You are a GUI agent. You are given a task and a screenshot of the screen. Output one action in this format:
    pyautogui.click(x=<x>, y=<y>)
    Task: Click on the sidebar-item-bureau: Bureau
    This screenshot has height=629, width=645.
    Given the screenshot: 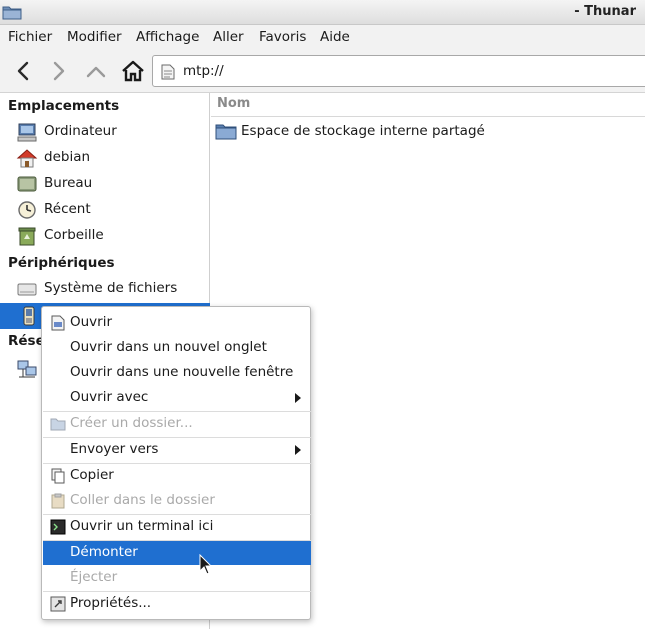 What is the action you would take?
    pyautogui.click(x=105, y=184)
    